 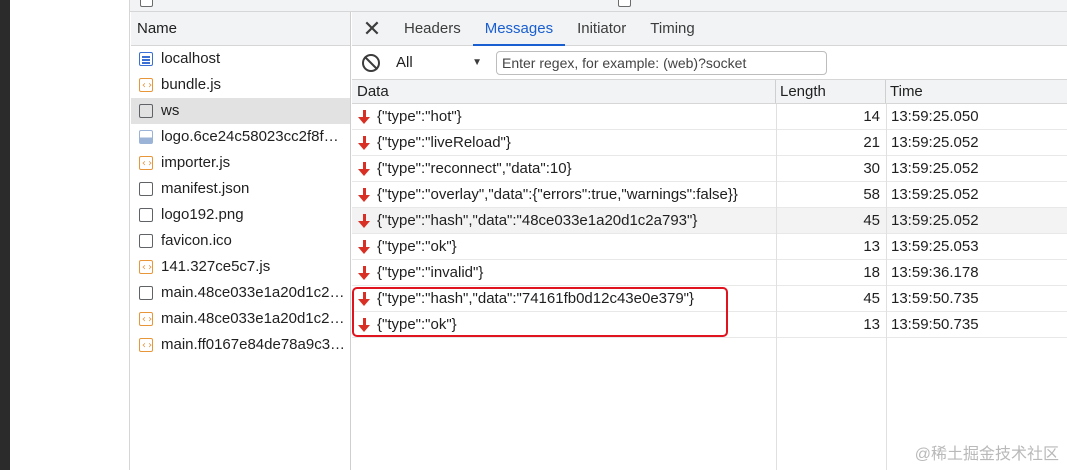 I want to click on message-filter-bar: All ▼, so click(x=709, y=63).